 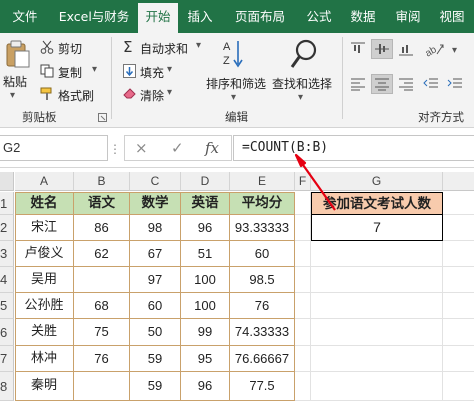 I want to click on table-header-average: 平均分, so click(x=262, y=203).